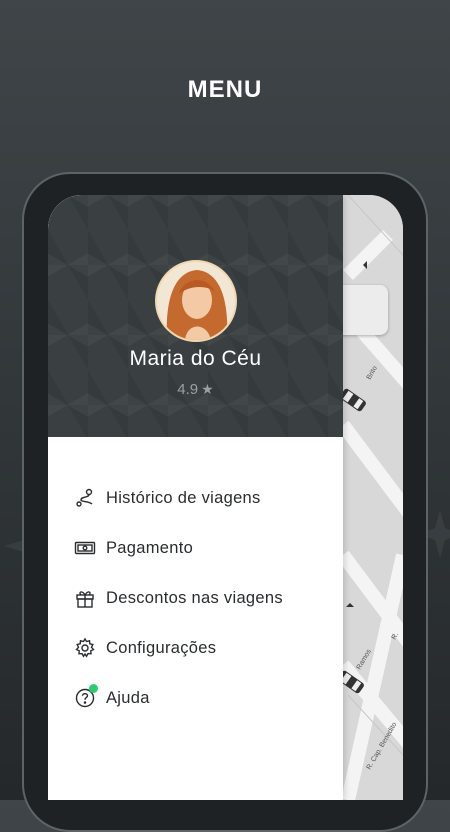  I want to click on rating-value: 4.9, so click(188, 389).